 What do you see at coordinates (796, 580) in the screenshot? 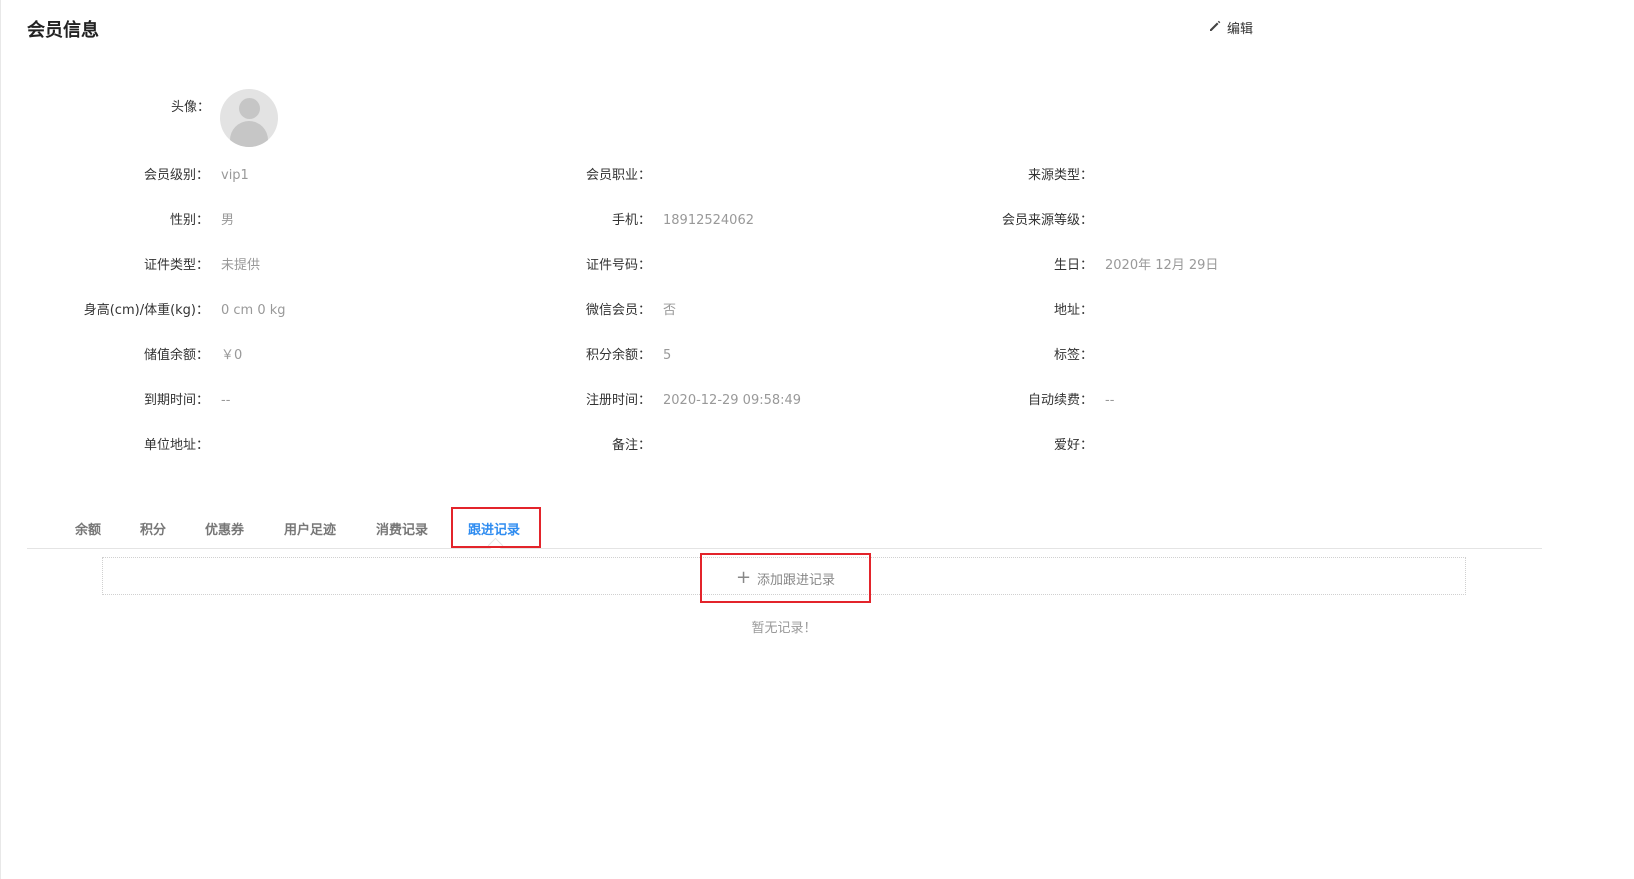
I see `add-followup-label: 添加跟进记录` at bounding box center [796, 580].